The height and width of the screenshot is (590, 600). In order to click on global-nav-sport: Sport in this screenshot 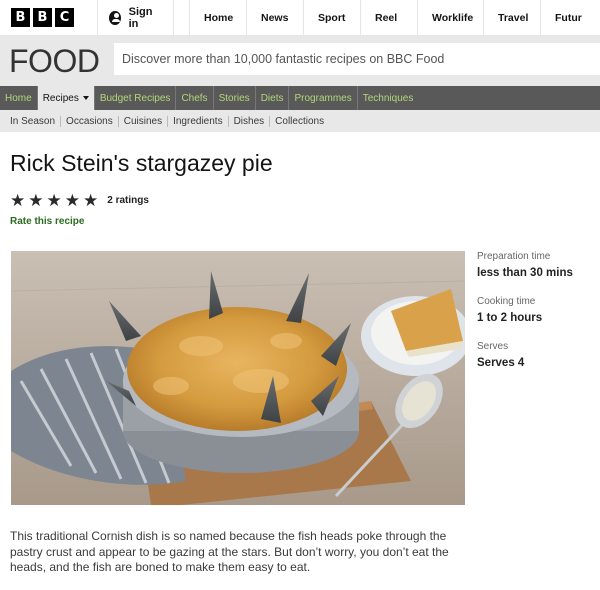, I will do `click(331, 18)`.